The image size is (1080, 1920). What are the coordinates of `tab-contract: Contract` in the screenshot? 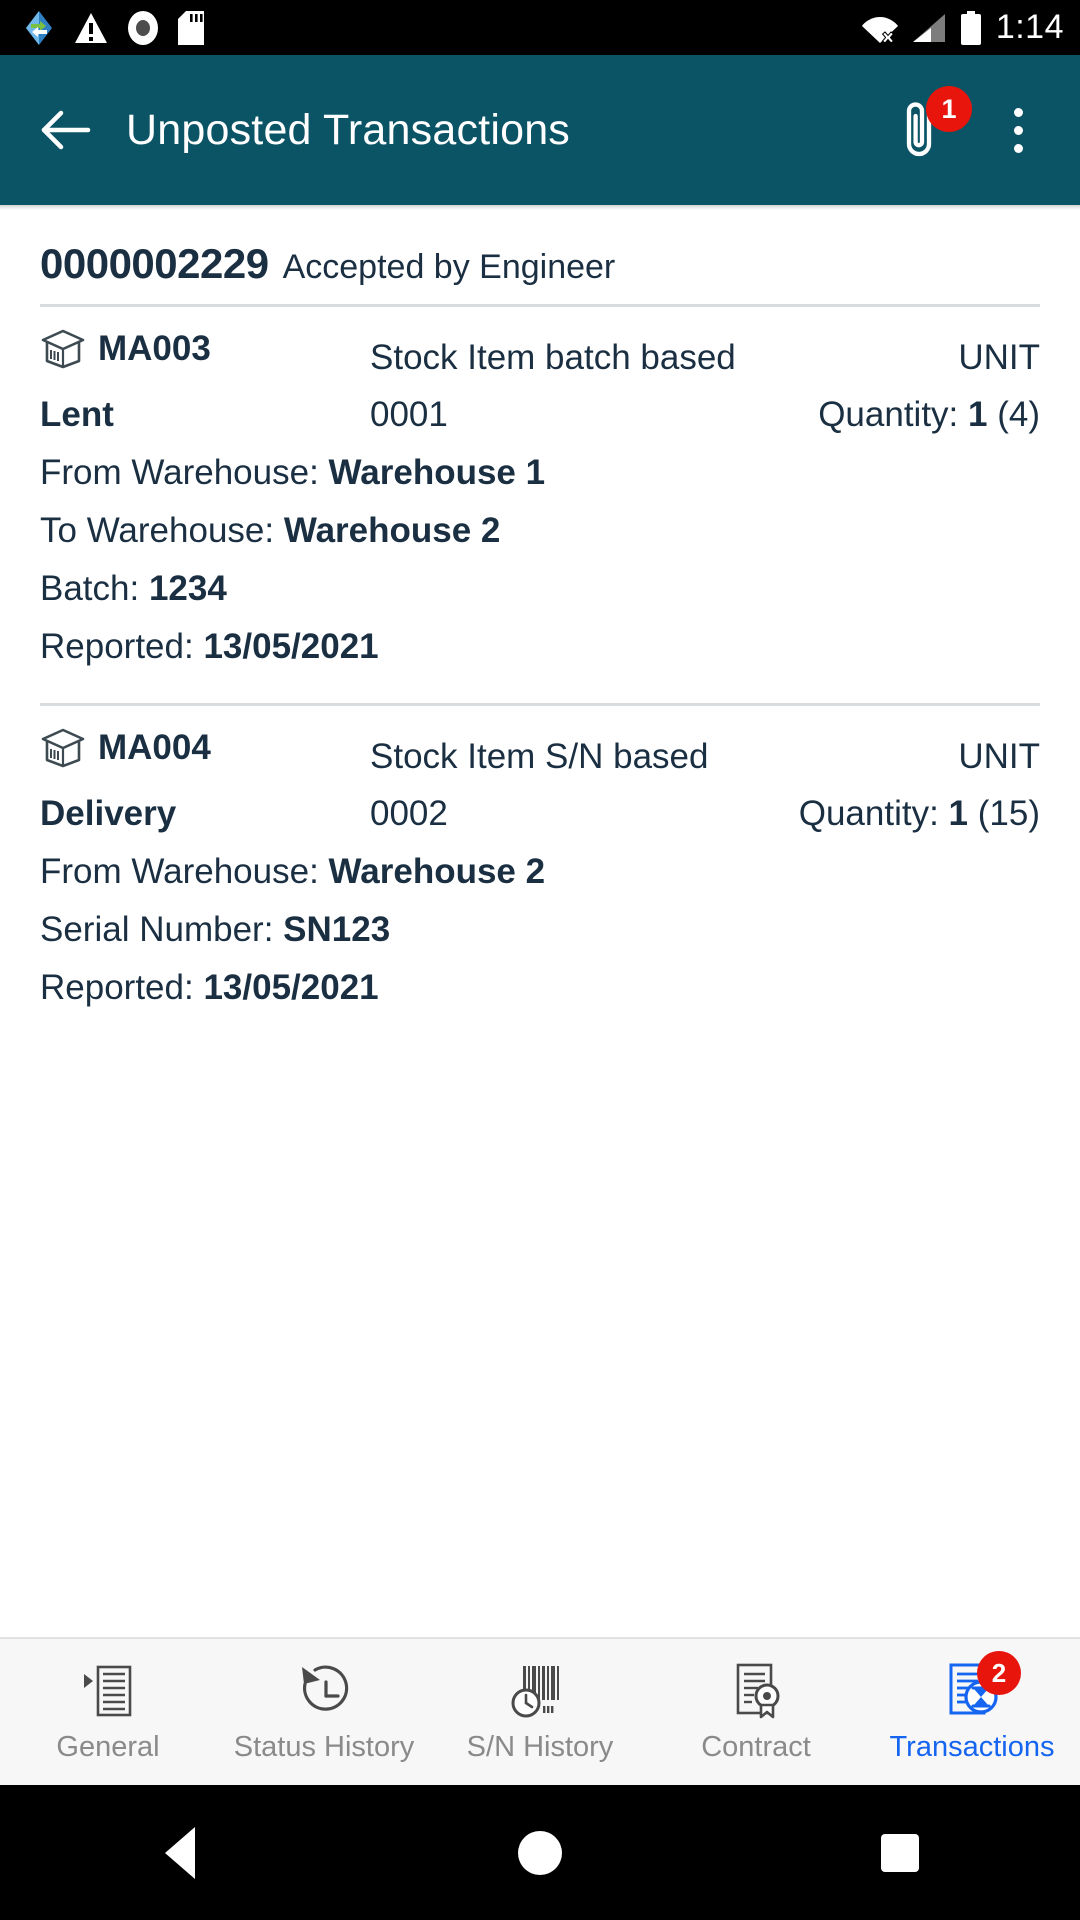 It's located at (756, 1712).